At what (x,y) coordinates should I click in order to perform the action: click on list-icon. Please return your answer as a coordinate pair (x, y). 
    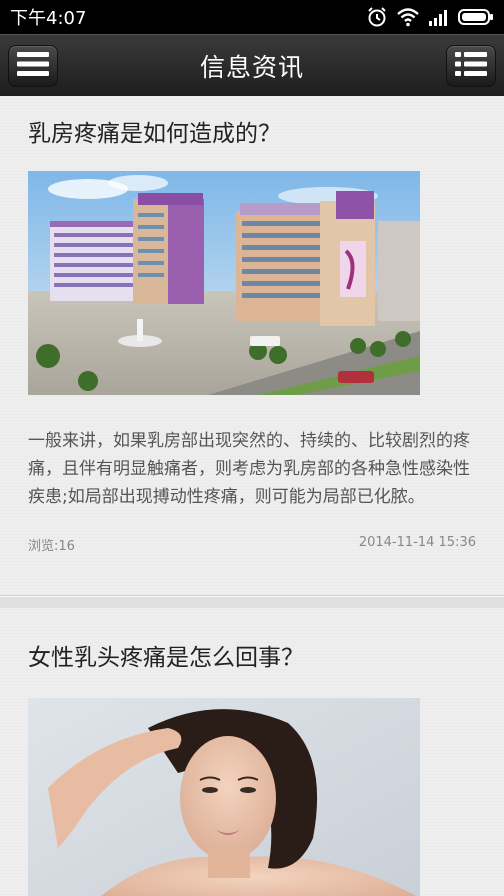
    Looking at the image, I should click on (471, 66).